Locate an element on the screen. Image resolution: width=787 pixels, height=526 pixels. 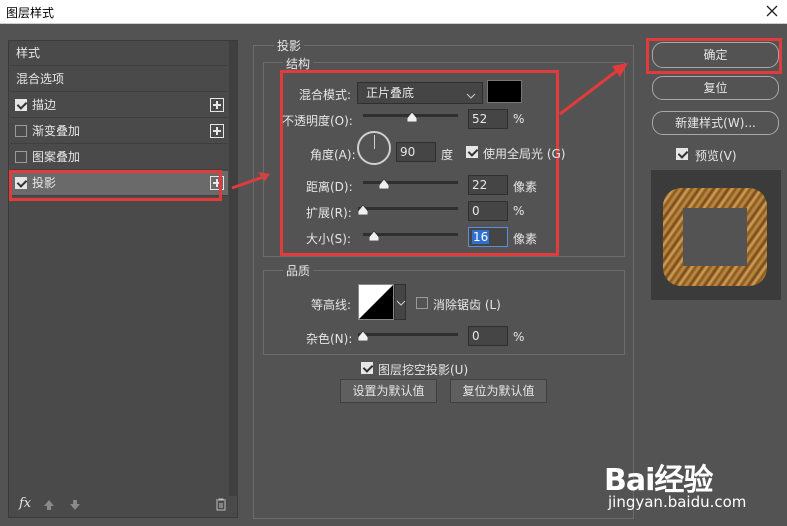
noise-slider is located at coordinates (408, 335).